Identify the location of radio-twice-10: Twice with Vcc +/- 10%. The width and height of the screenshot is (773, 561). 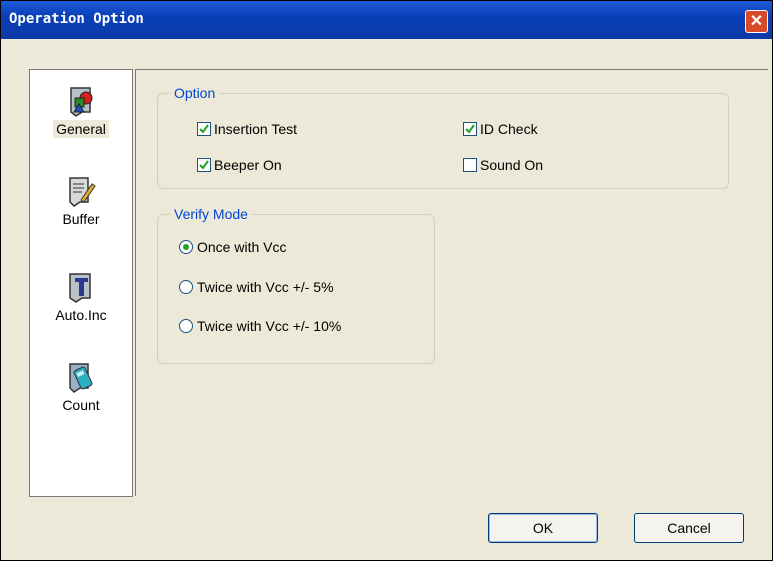
(260, 326).